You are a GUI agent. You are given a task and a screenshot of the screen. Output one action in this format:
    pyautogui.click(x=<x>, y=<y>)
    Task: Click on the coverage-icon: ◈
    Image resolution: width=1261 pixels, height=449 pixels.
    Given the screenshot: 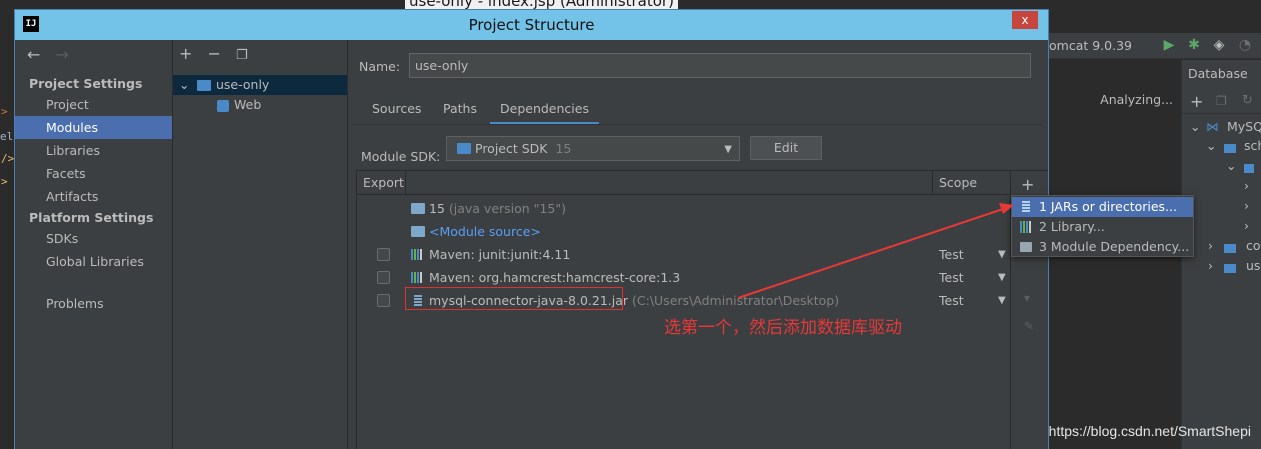 What is the action you would take?
    pyautogui.click(x=1219, y=45)
    